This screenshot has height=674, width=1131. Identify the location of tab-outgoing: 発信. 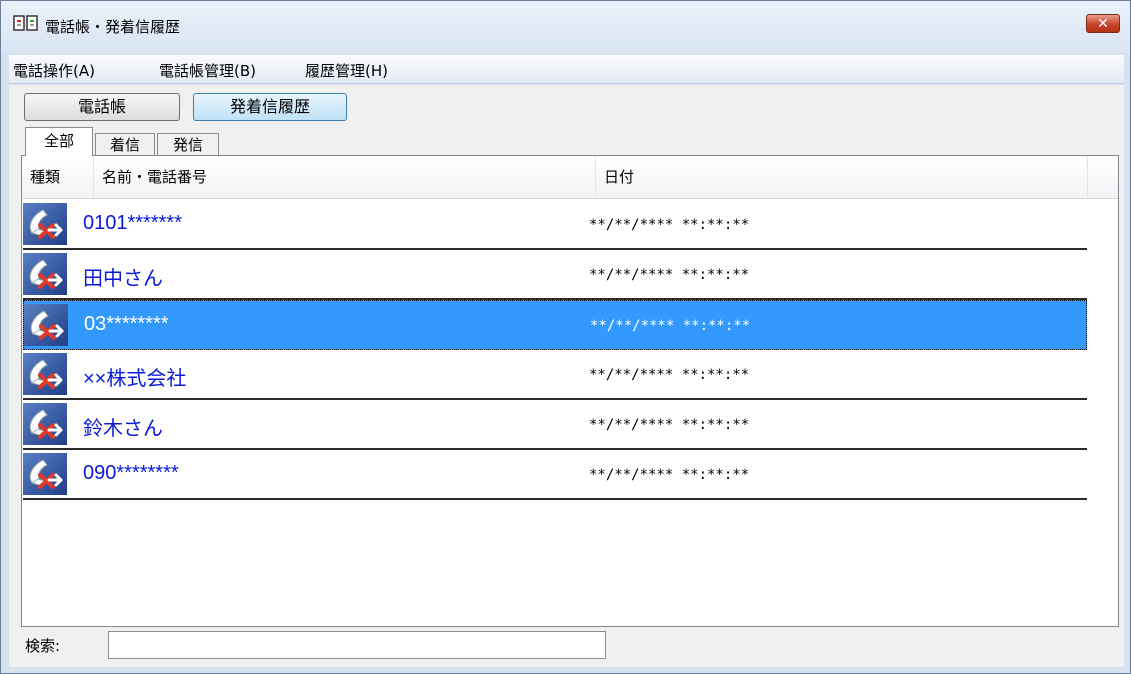
(188, 144).